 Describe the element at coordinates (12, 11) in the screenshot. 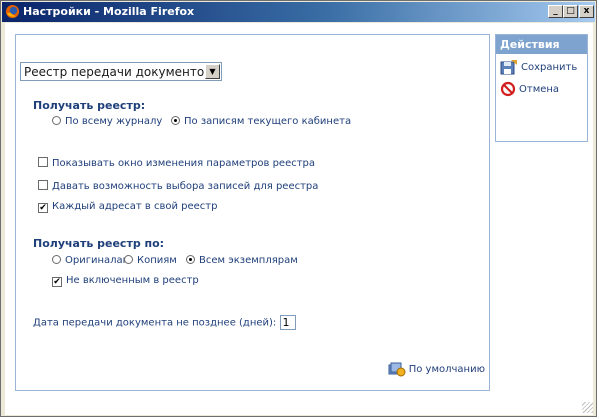

I see `firefox-icon` at that location.